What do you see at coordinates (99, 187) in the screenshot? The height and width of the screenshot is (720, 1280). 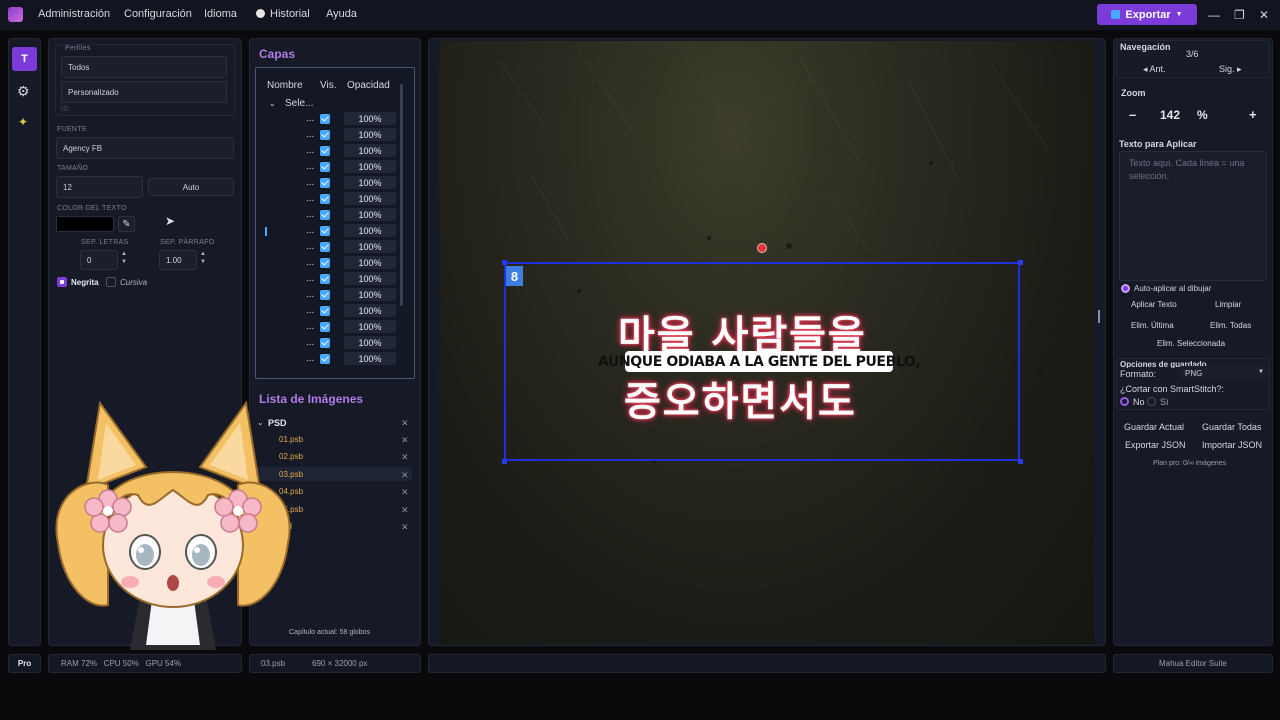 I see `size-input: 12` at bounding box center [99, 187].